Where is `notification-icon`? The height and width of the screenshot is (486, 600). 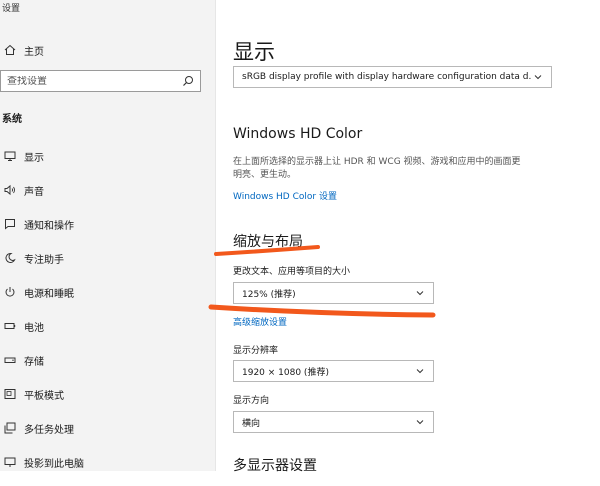 notification-icon is located at coordinates (10, 224).